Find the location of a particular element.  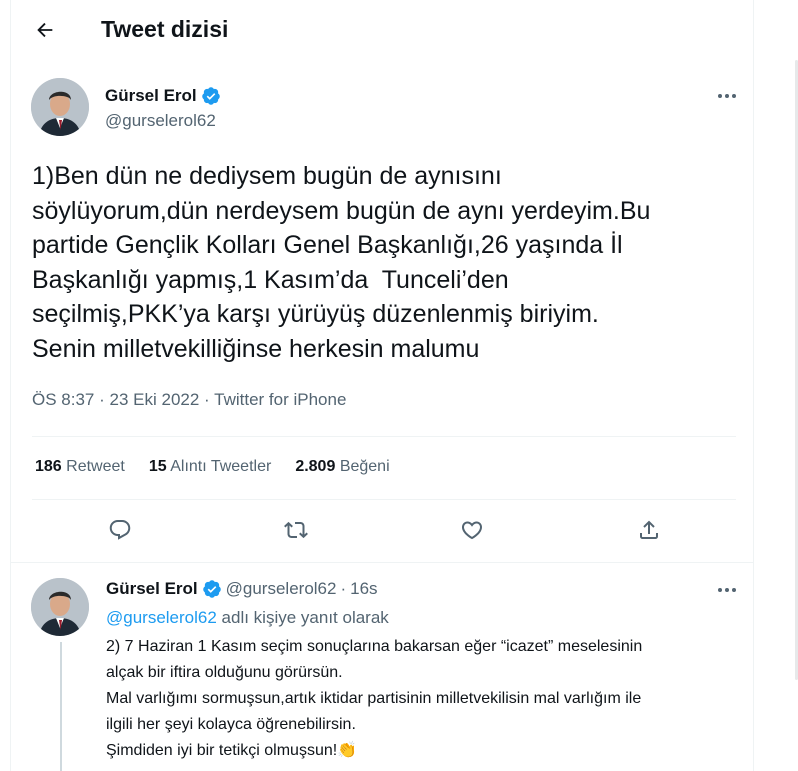

reply-more-options-button is located at coordinates (727, 590).